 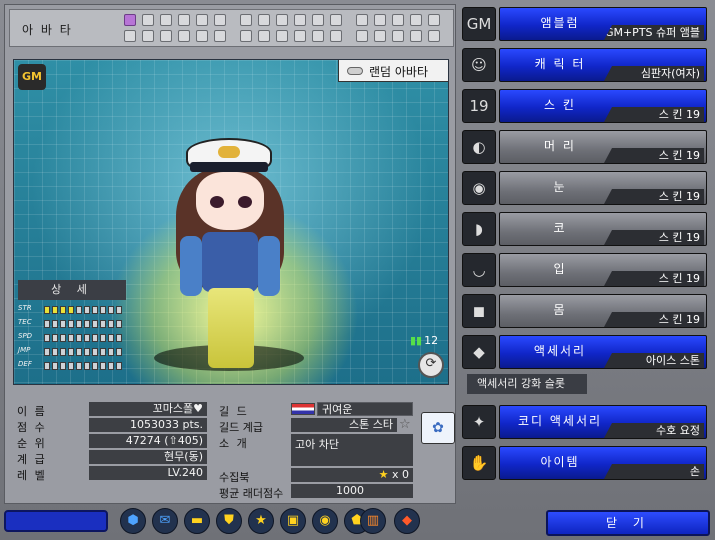 I want to click on menu-row: ◉ 눈 스 킨 19, so click(x=586, y=188).